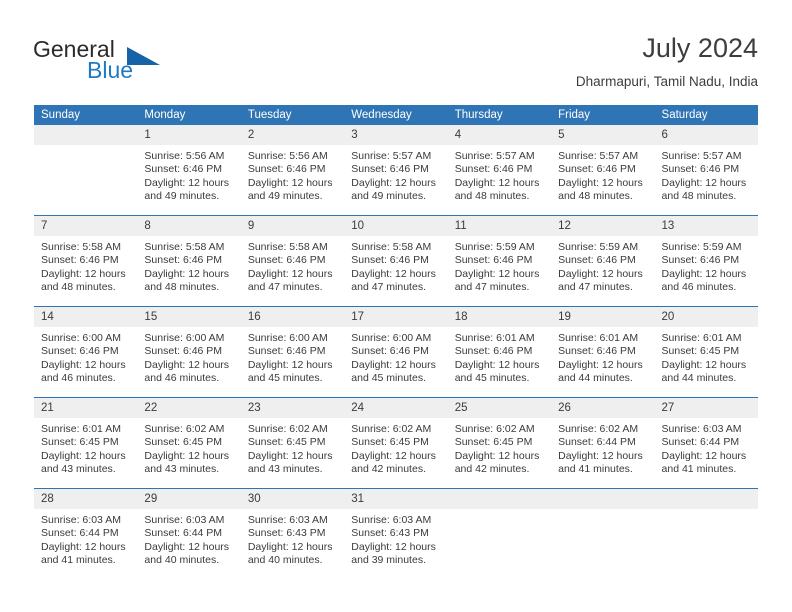  What do you see at coordinates (598, 429) in the screenshot?
I see `sunrise-text: Sunrise: 6:02 AM` at bounding box center [598, 429].